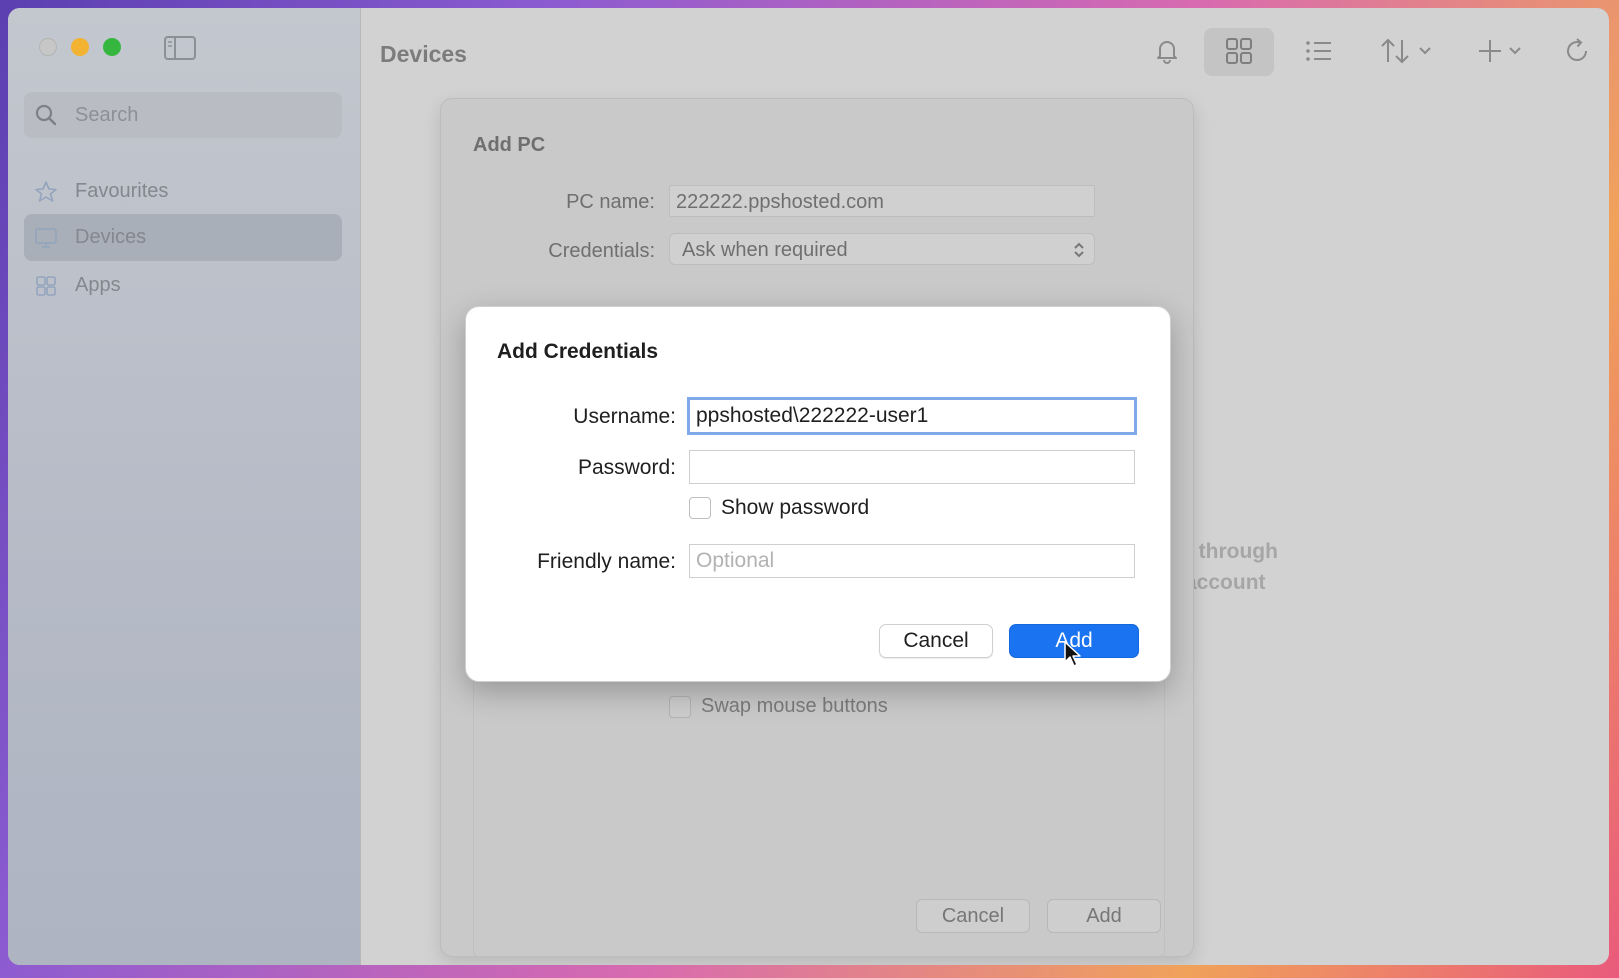 The image size is (1619, 978). Describe the element at coordinates (601, 251) in the screenshot. I see `credentials-label: Credentials:` at that location.